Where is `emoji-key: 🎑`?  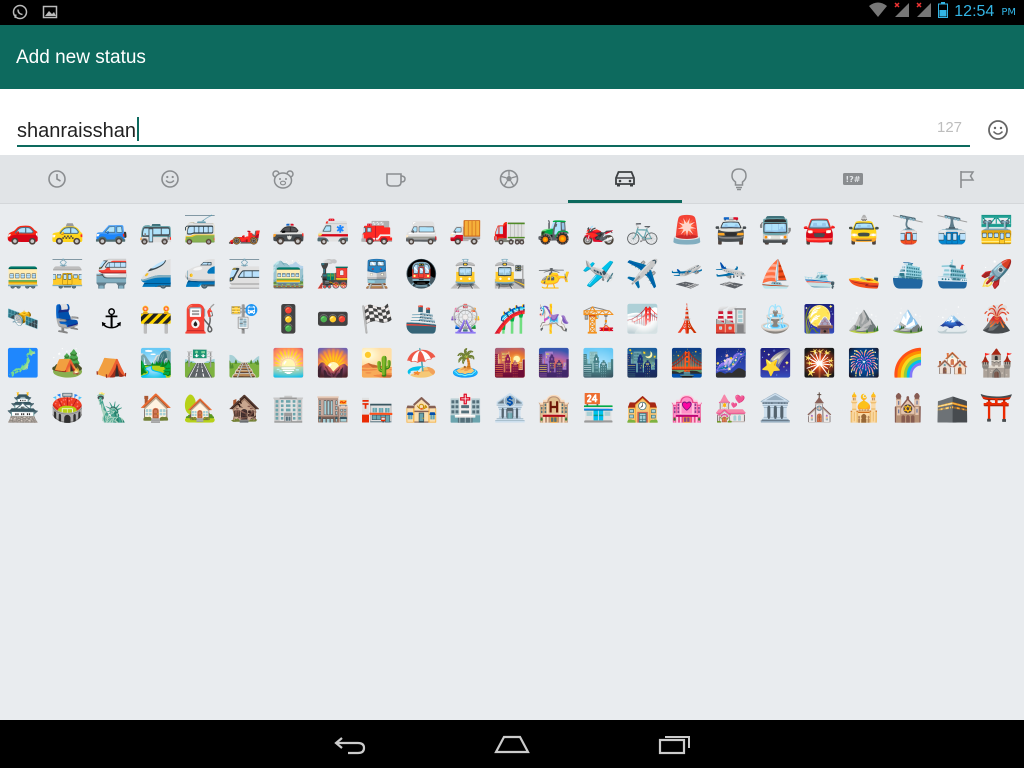 emoji-key: 🎑 is located at coordinates (820, 319).